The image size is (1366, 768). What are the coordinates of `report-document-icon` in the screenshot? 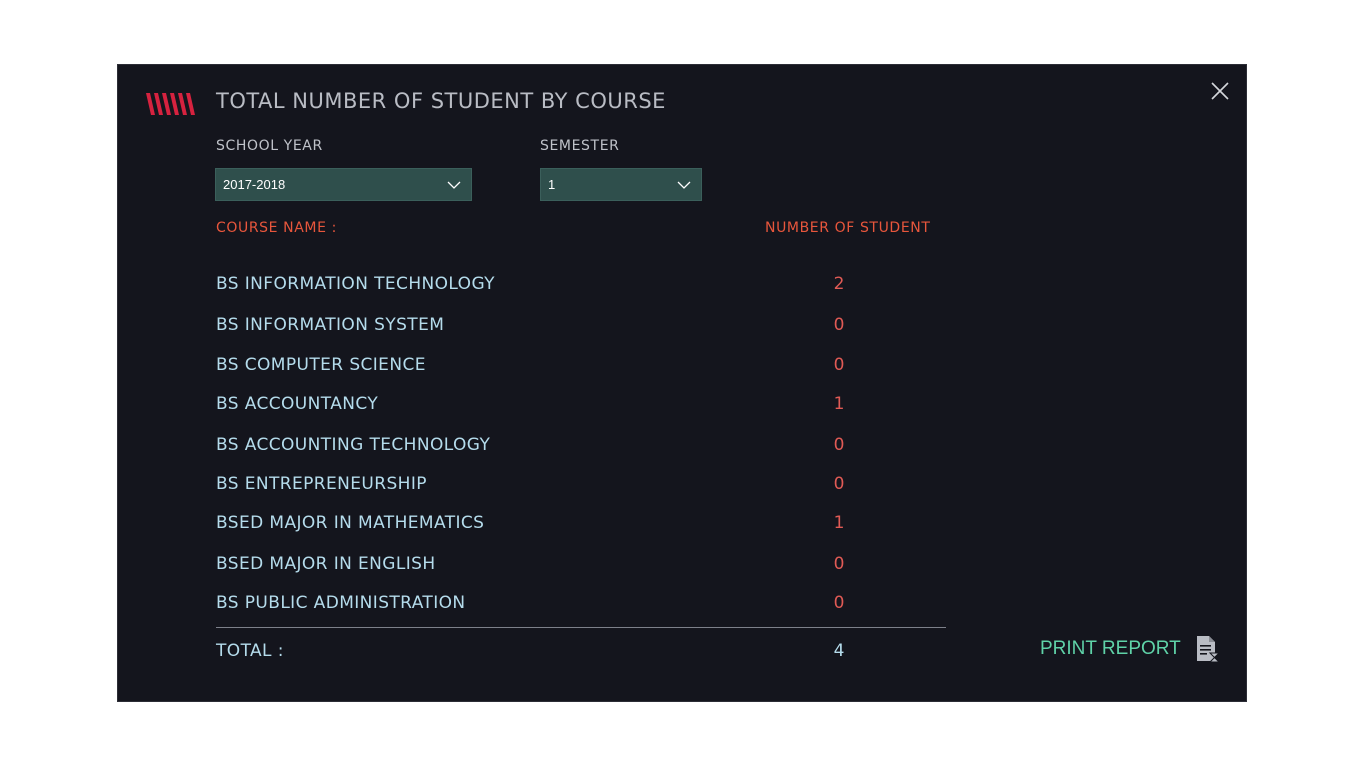 It's located at (1208, 649).